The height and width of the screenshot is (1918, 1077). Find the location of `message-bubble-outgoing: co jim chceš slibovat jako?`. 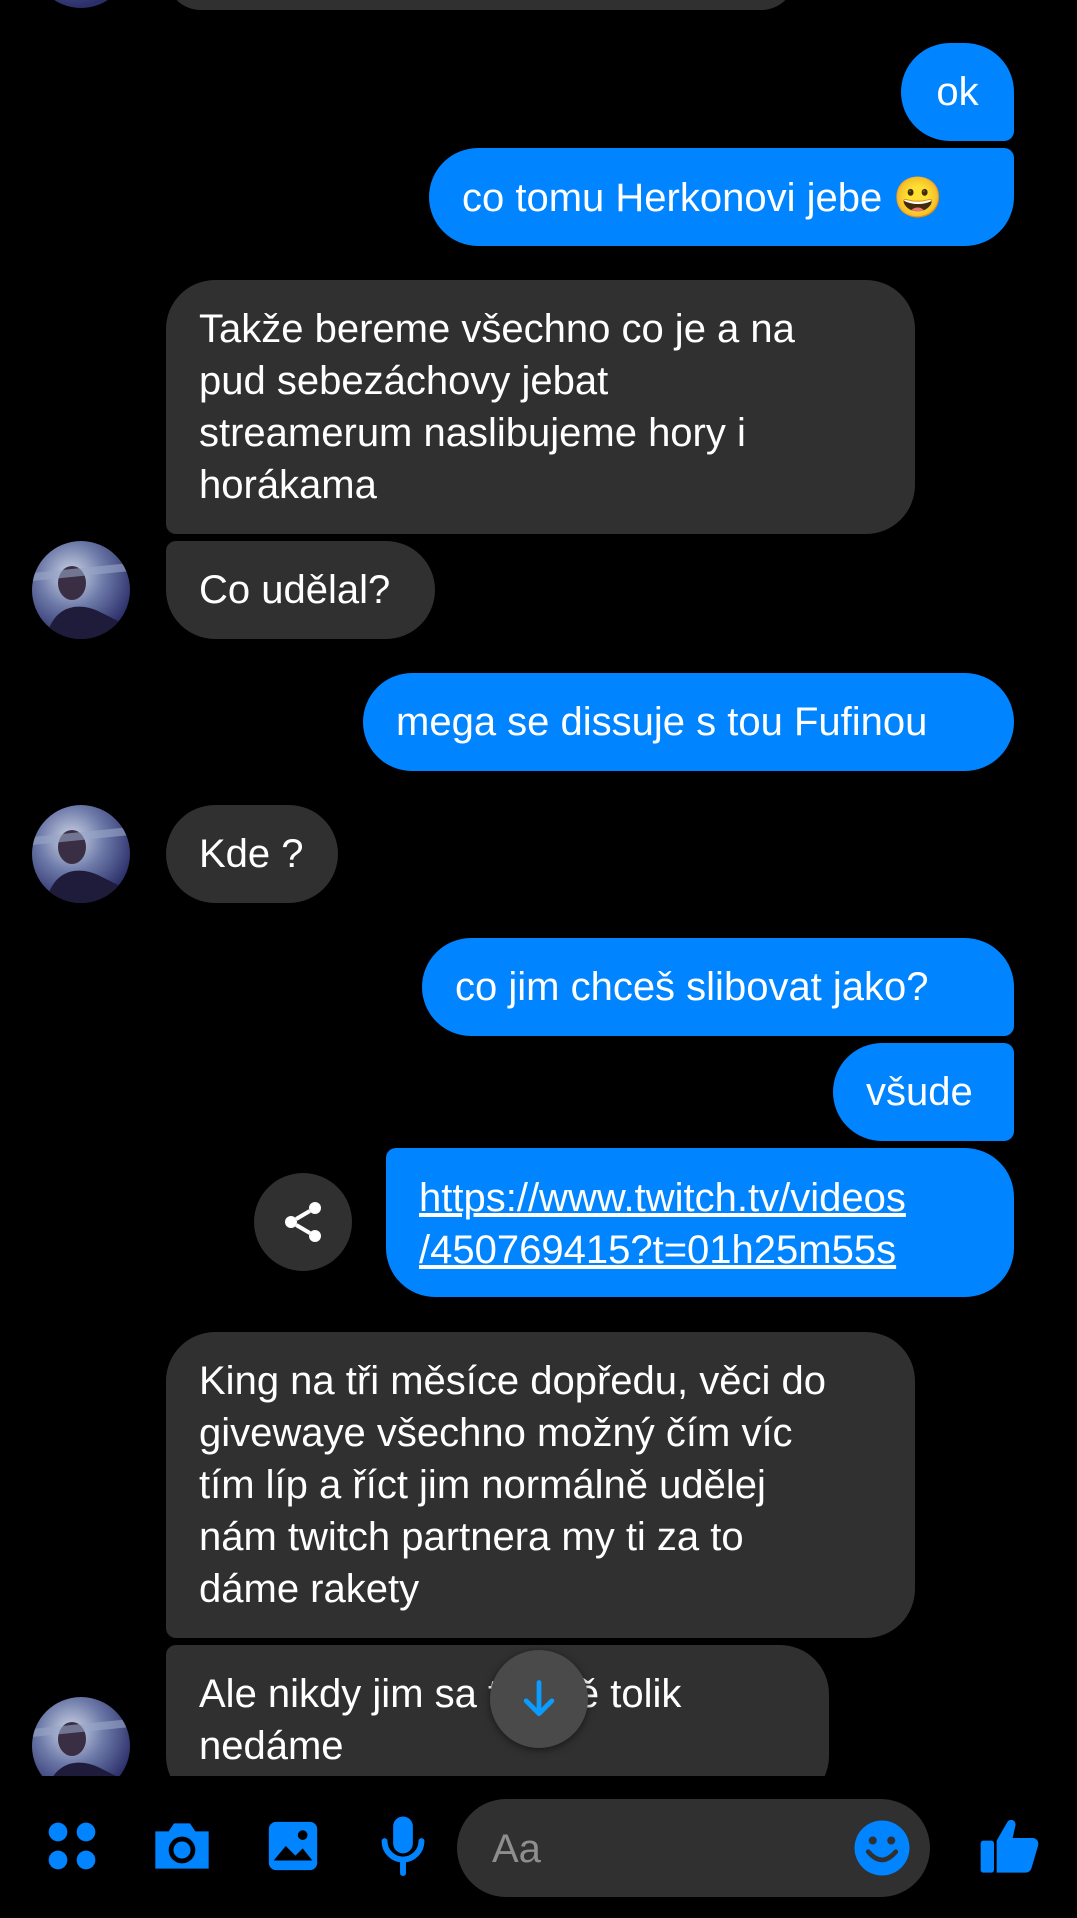

message-bubble-outgoing: co jim chceš slibovat jako? is located at coordinates (718, 987).